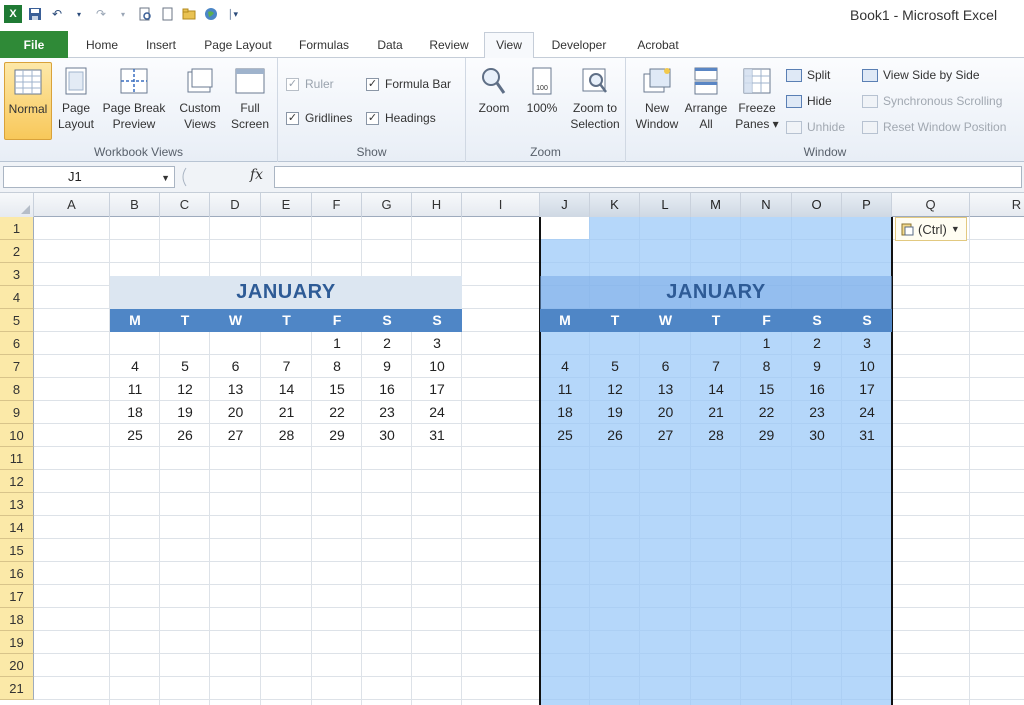 The height and width of the screenshot is (705, 1024). Describe the element at coordinates (135, 389) in the screenshot. I see `calendar-left-date-cell: 11` at that location.